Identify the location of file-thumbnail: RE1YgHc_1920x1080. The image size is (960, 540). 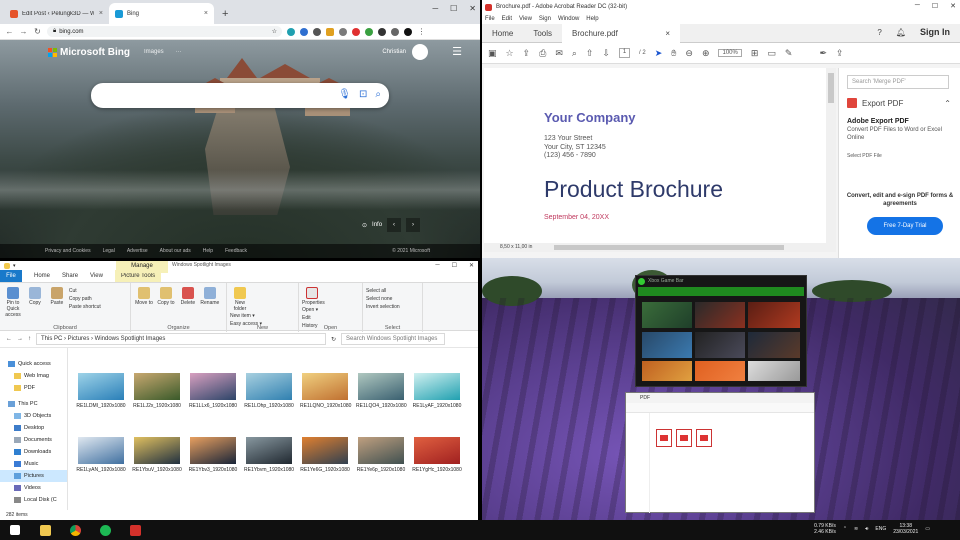
(437, 455).